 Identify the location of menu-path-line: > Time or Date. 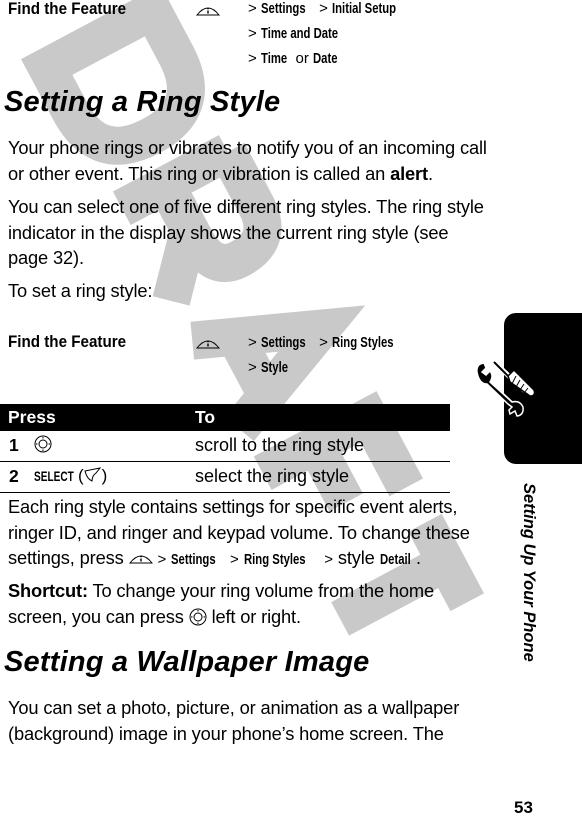
(329, 58).